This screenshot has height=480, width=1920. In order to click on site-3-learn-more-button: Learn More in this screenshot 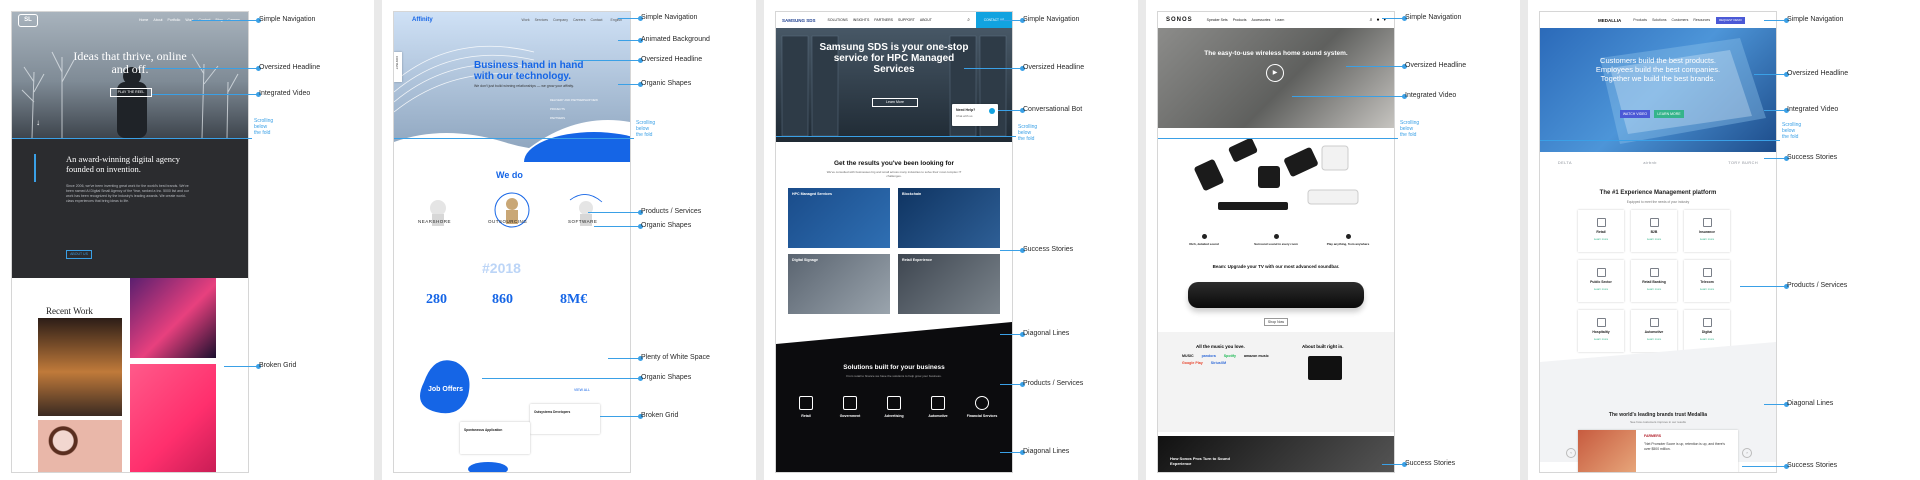, I will do `click(895, 102)`.